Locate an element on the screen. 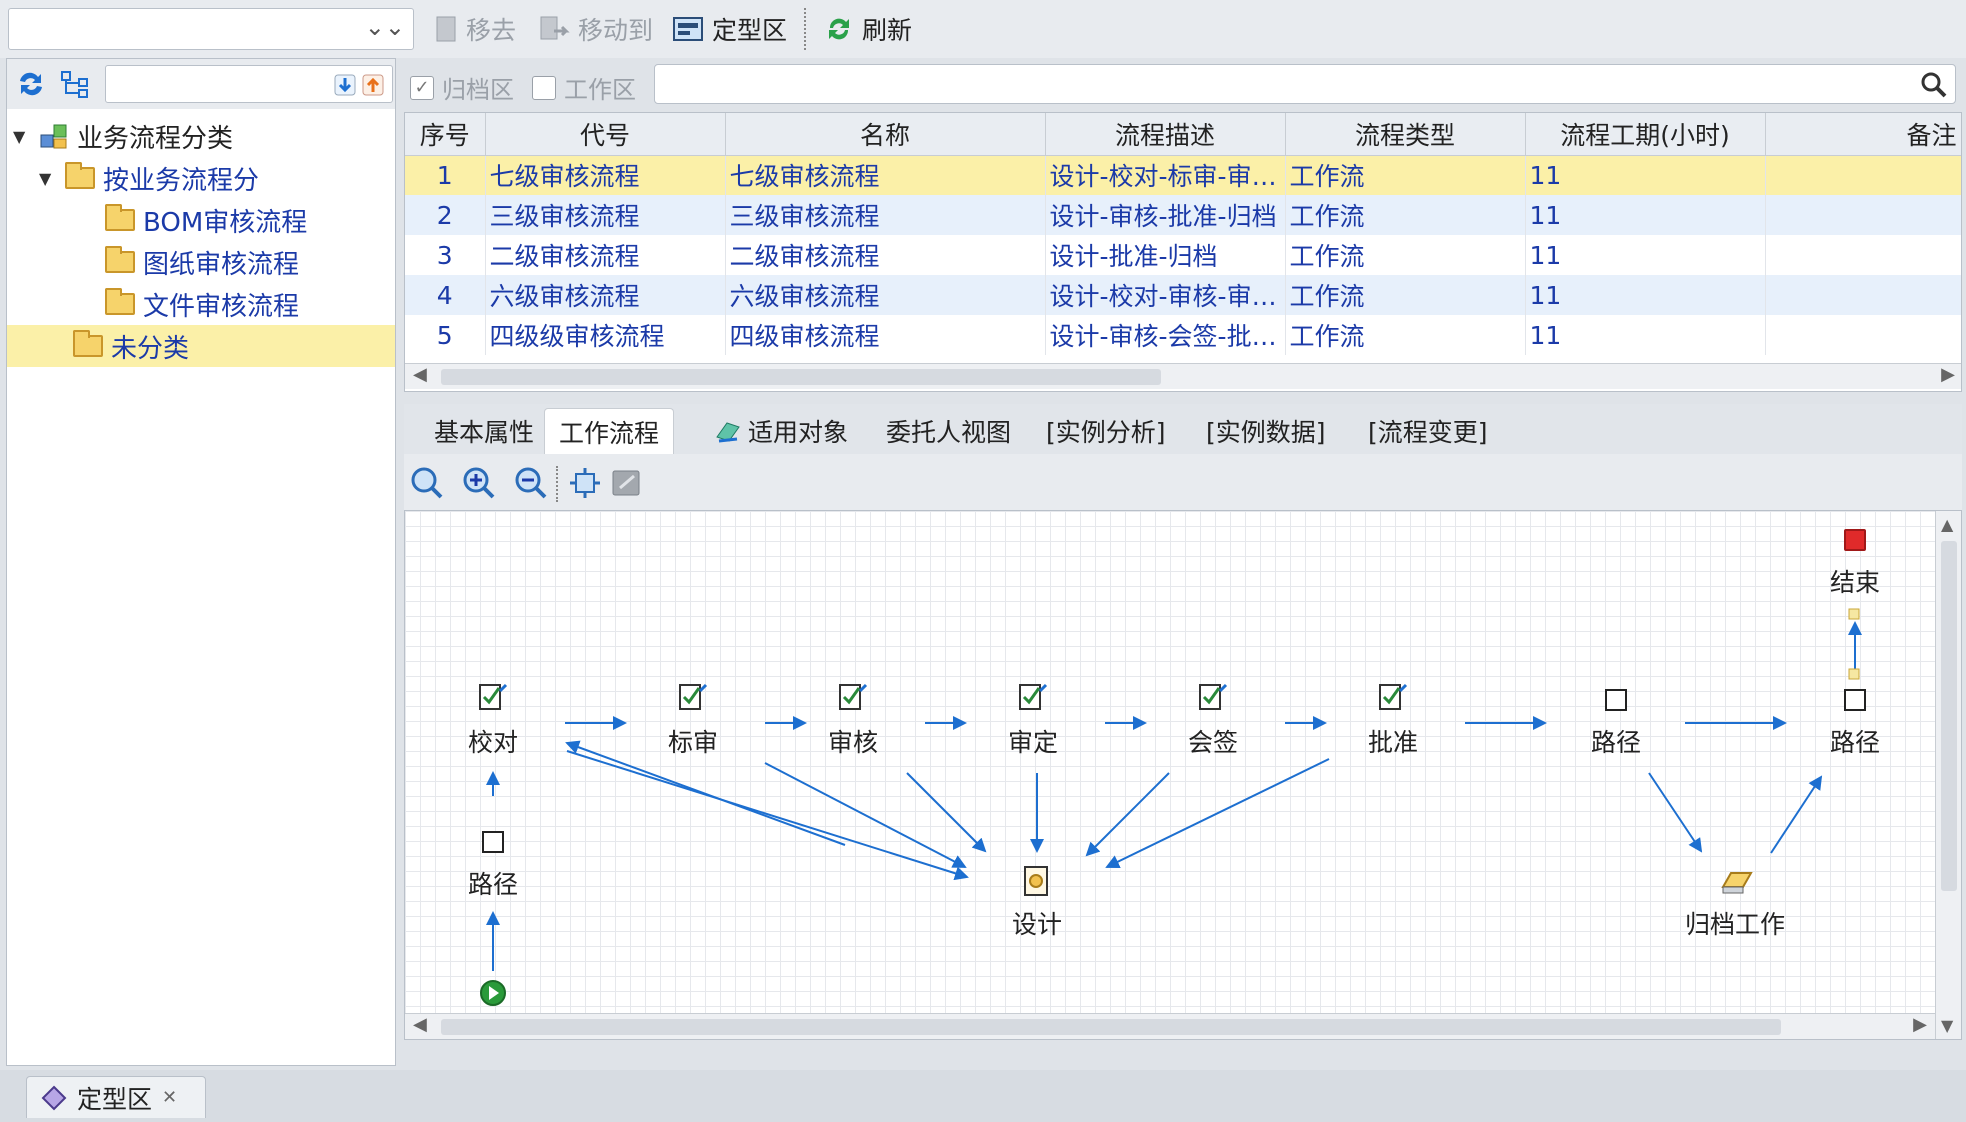  edge-path1-archive is located at coordinates (1675, 812).